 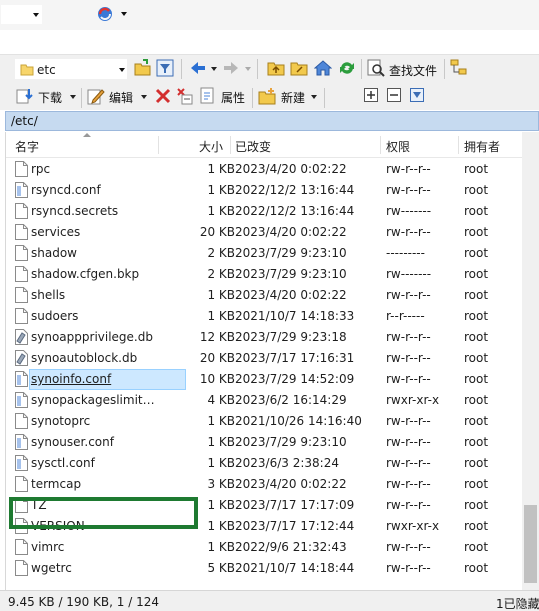 What do you see at coordinates (295, 358) in the screenshot?
I see `file-modified: 2023/7/17 17:16:31` at bounding box center [295, 358].